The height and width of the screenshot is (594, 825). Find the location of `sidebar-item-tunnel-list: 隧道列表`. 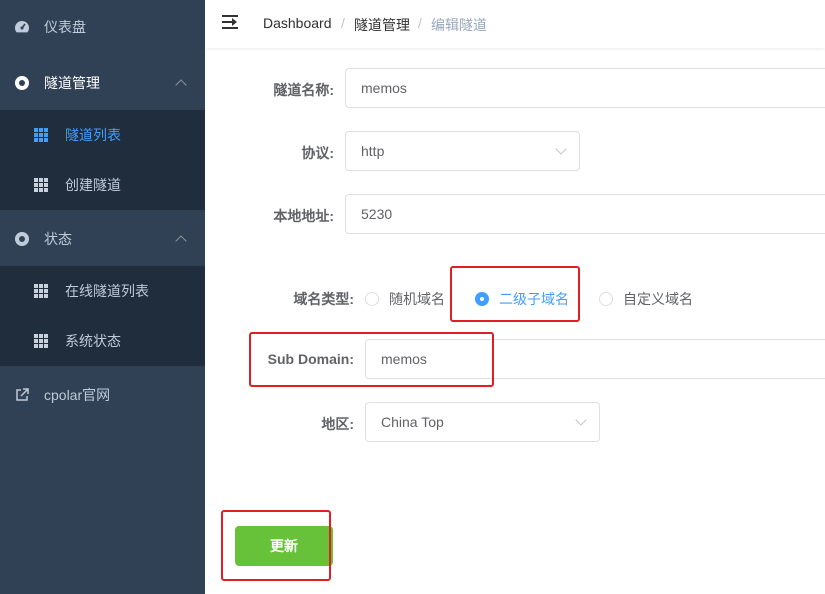

sidebar-item-tunnel-list: 隧道列表 is located at coordinates (102, 135).